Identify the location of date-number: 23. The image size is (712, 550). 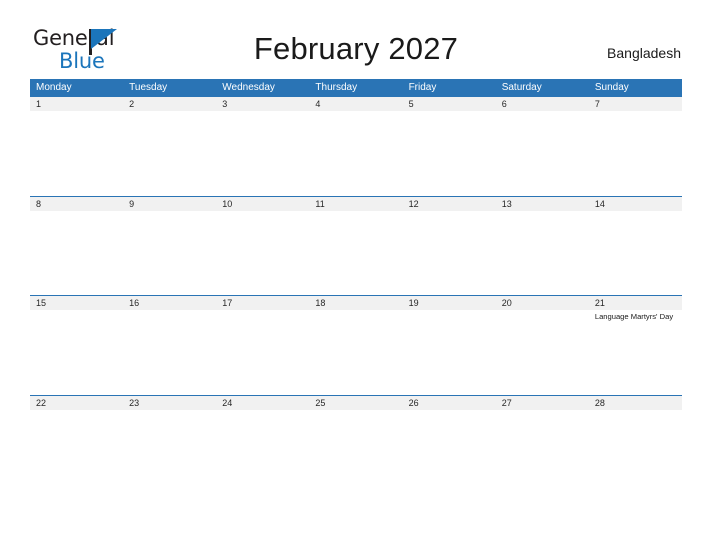
(134, 402).